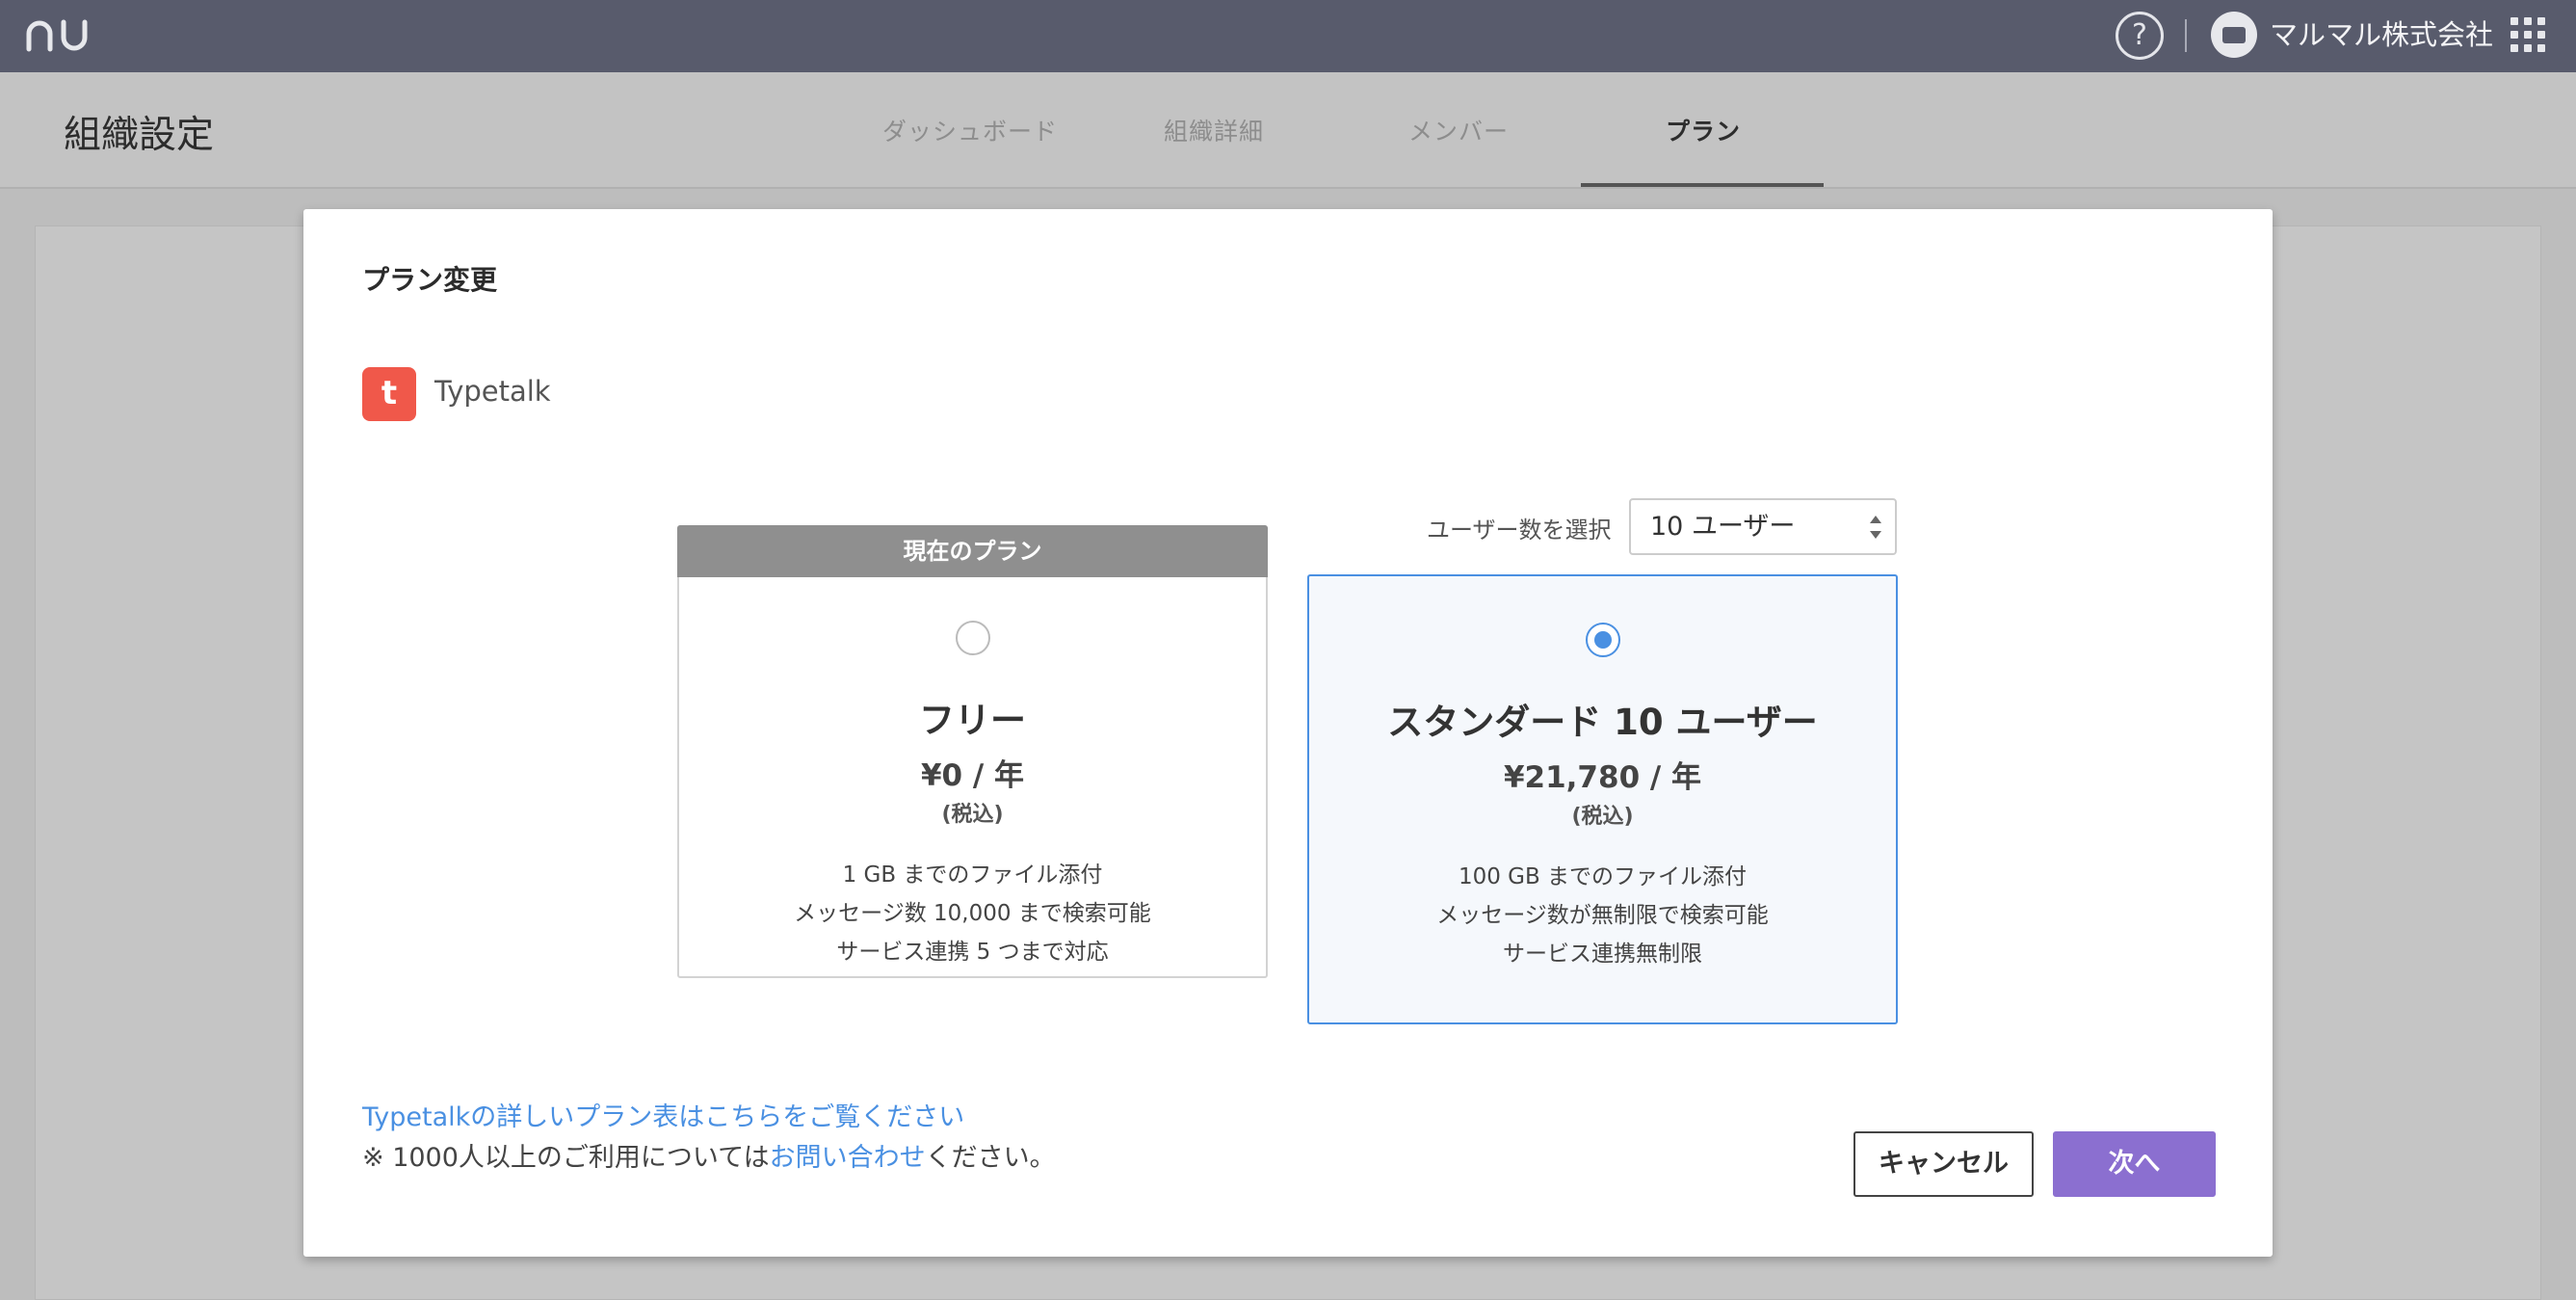 The image size is (2576, 1300). What do you see at coordinates (1943, 1164) in the screenshot?
I see `cancel-button: キャンセル` at bounding box center [1943, 1164].